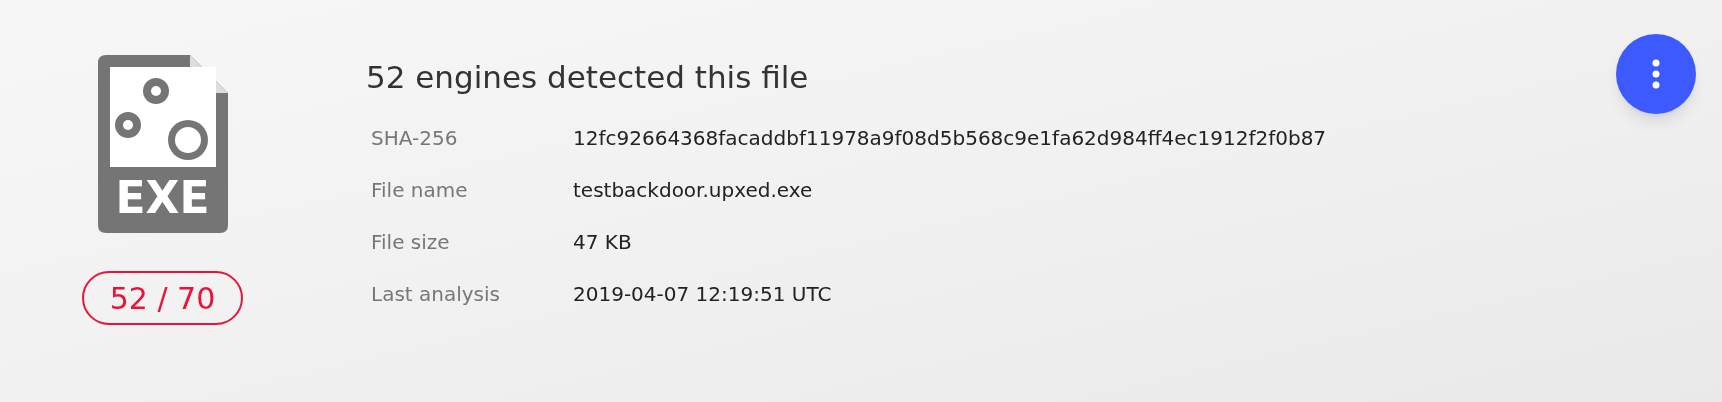  I want to click on detail-label: Last analysis, so click(436, 294).